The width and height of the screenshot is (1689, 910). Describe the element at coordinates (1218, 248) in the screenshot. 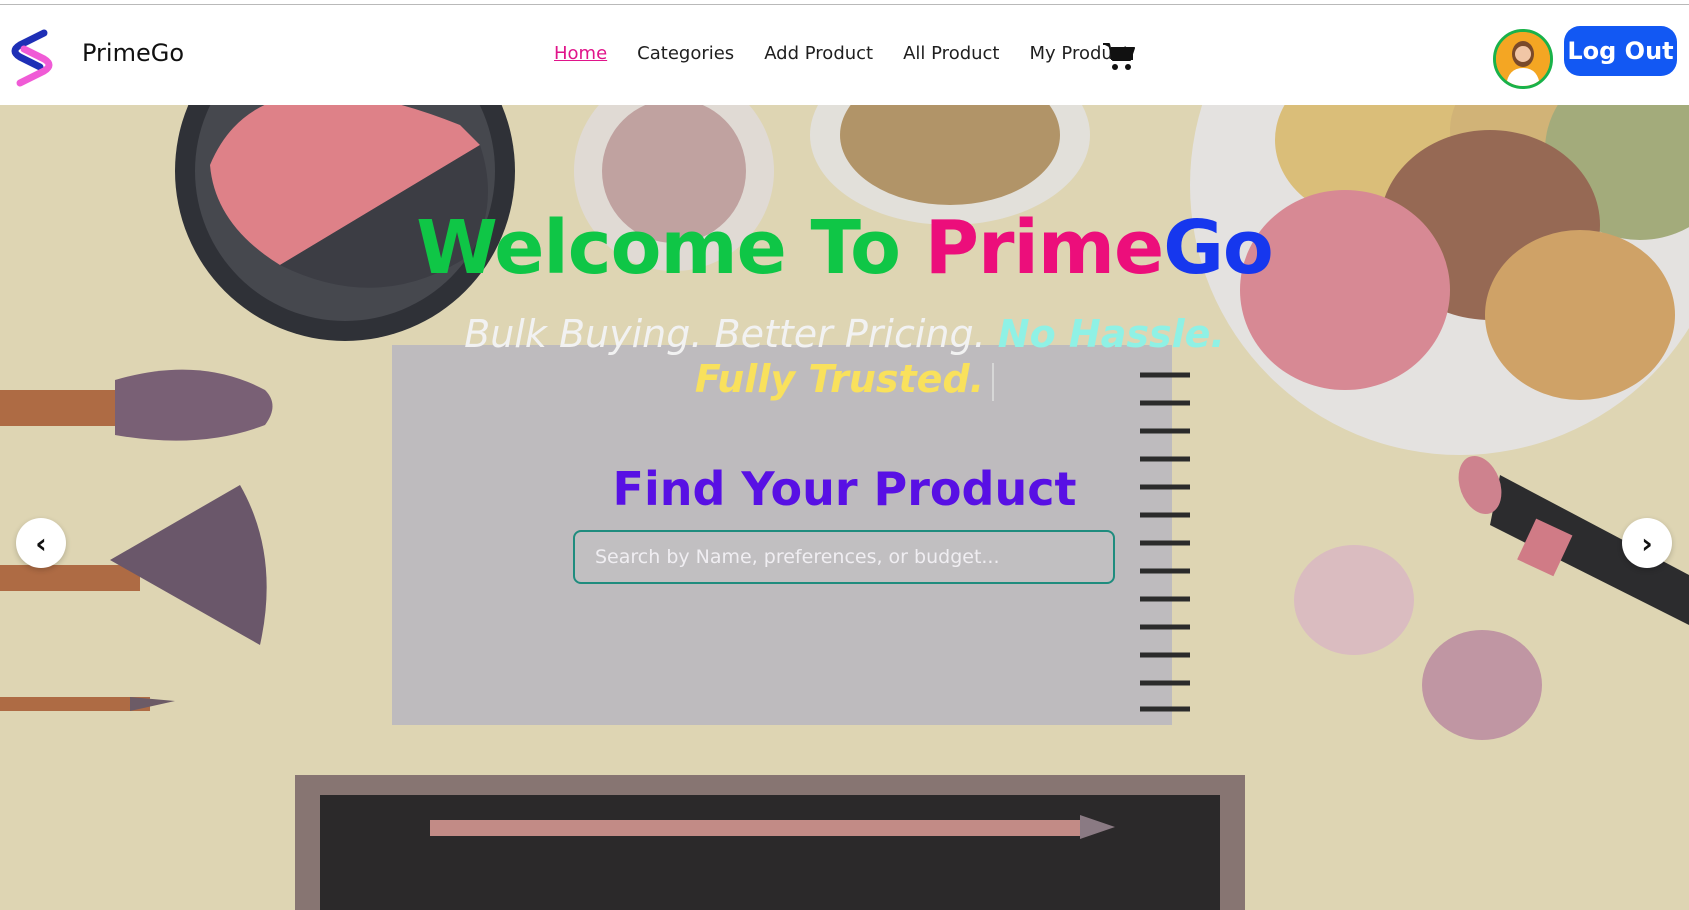

I see `welcome-brand-go: Go` at that location.